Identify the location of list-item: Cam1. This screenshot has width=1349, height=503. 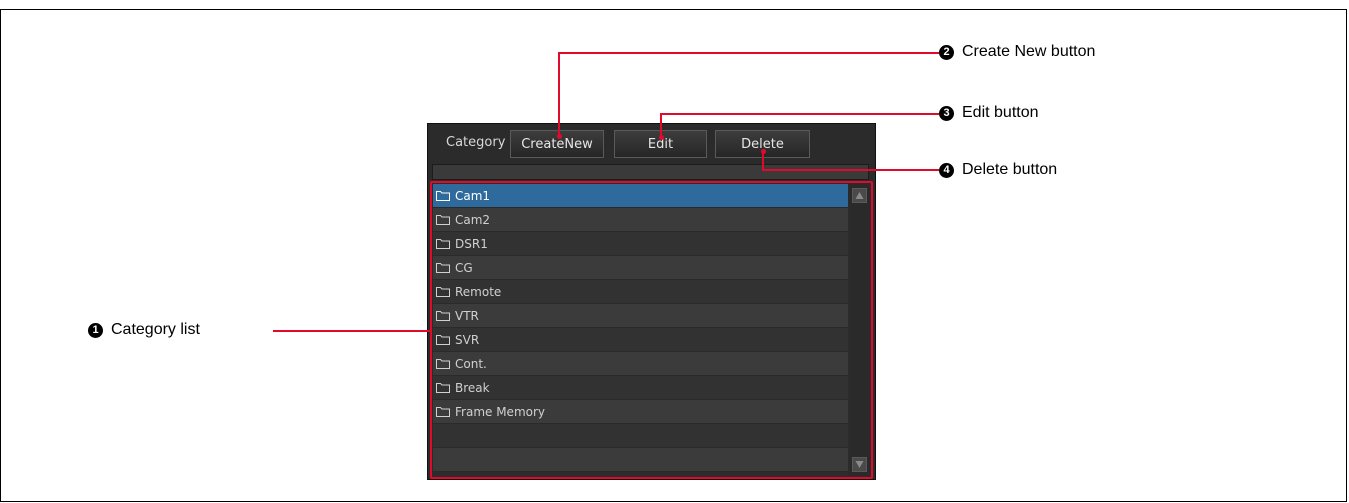
(640, 196).